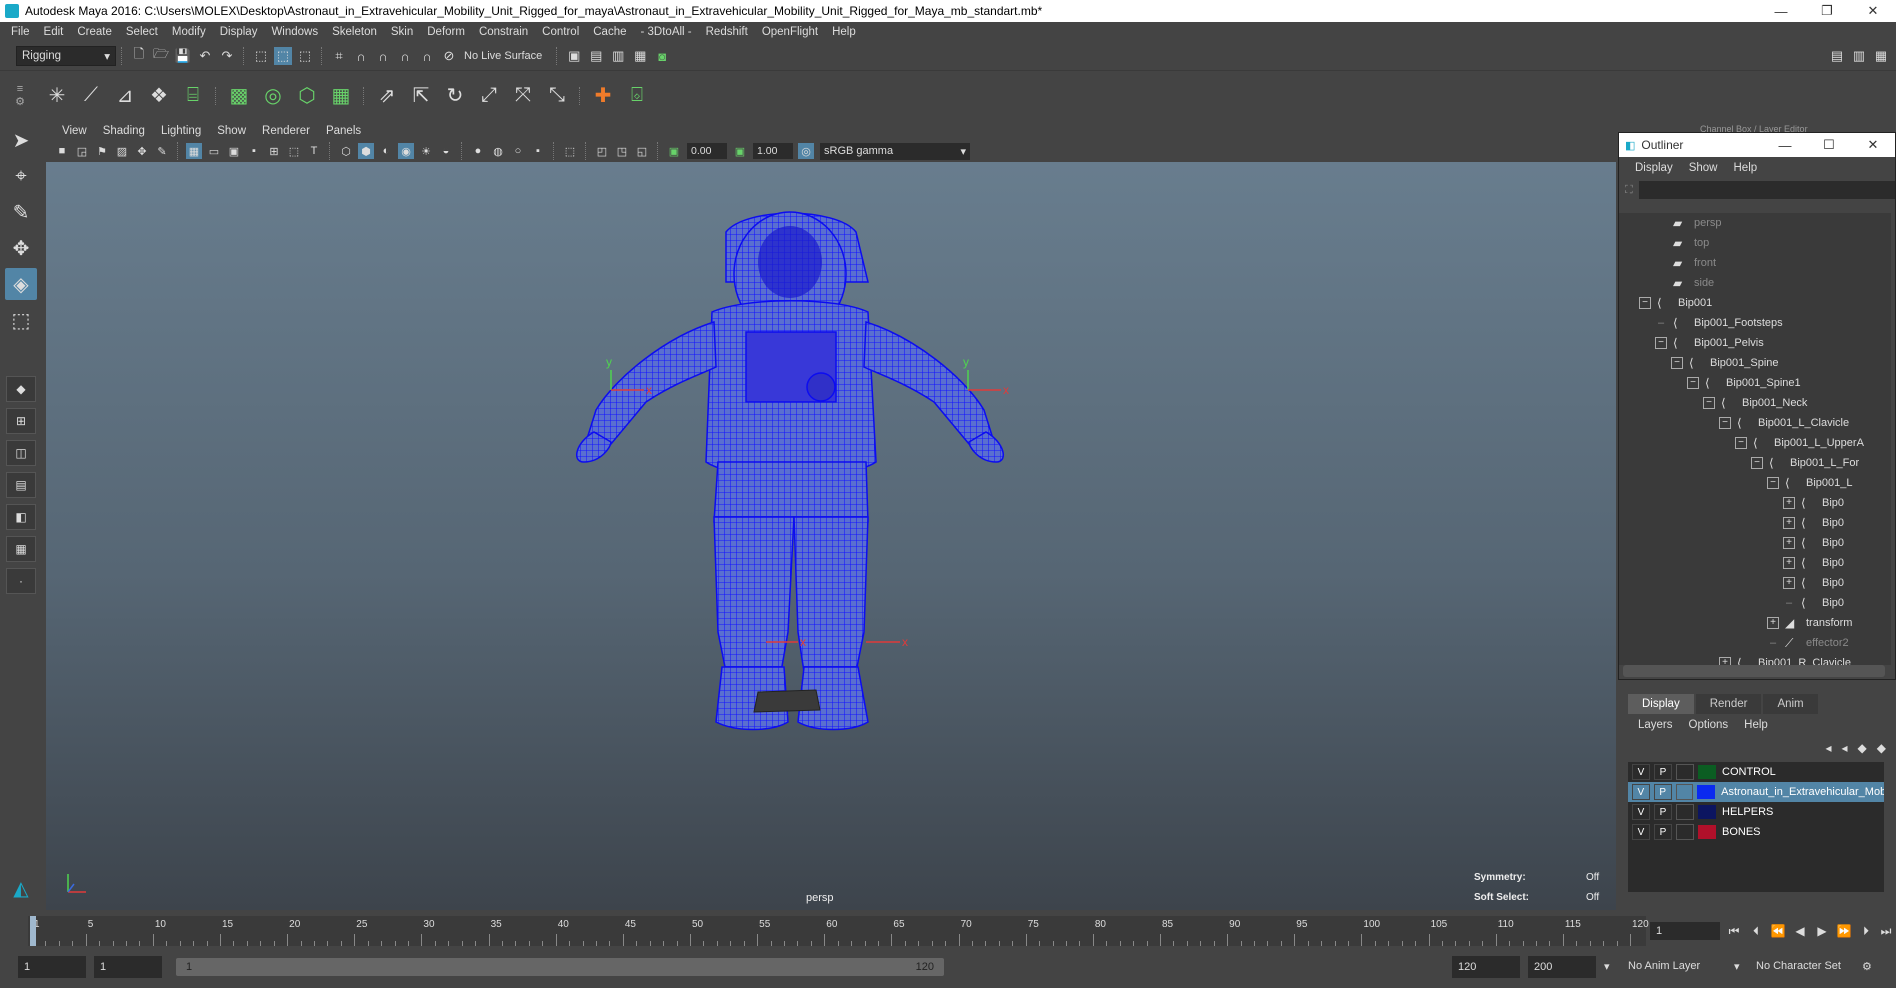 The width and height of the screenshot is (1896, 988). What do you see at coordinates (261, 56) in the screenshot?
I see `select-hierarchy-icon: ⬚` at bounding box center [261, 56].